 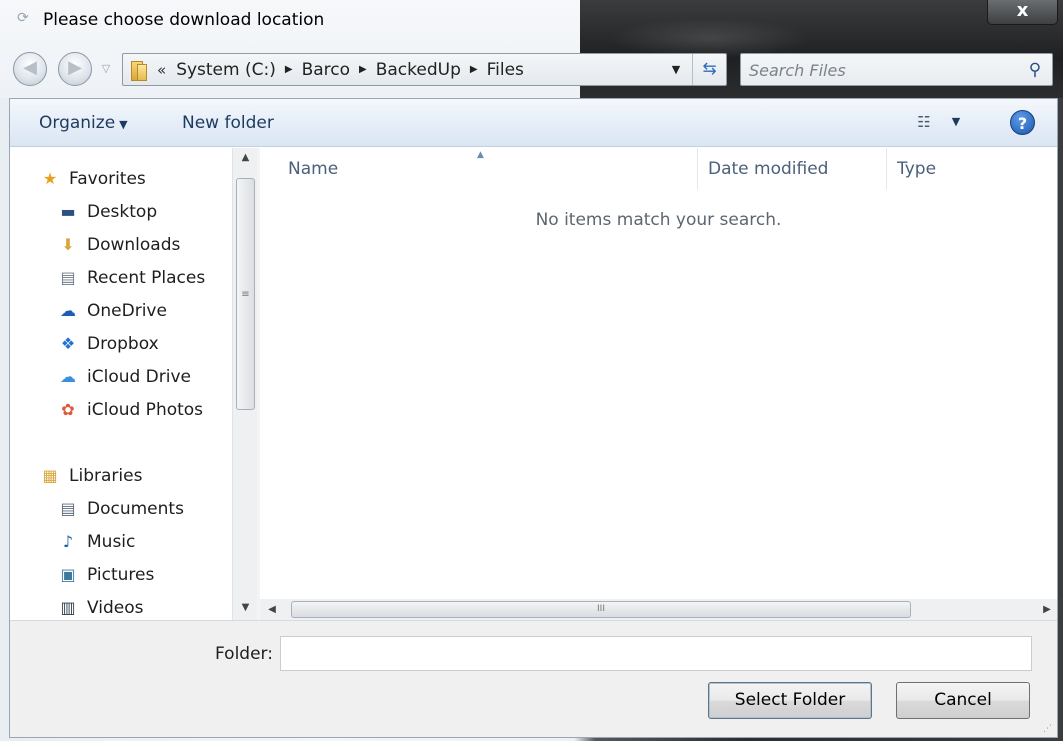 I want to click on new-folder-button: New folder, so click(x=228, y=123).